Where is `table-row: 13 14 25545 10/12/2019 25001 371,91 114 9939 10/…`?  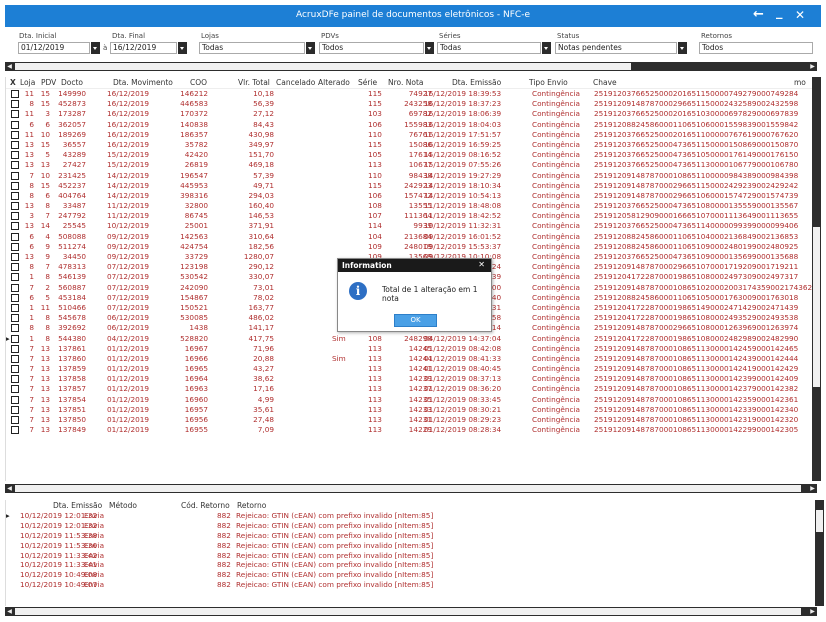
table-row: 13 14 25545 10/12/2019 25001 371,91 114 9939 10/… is located at coordinates (413, 226).